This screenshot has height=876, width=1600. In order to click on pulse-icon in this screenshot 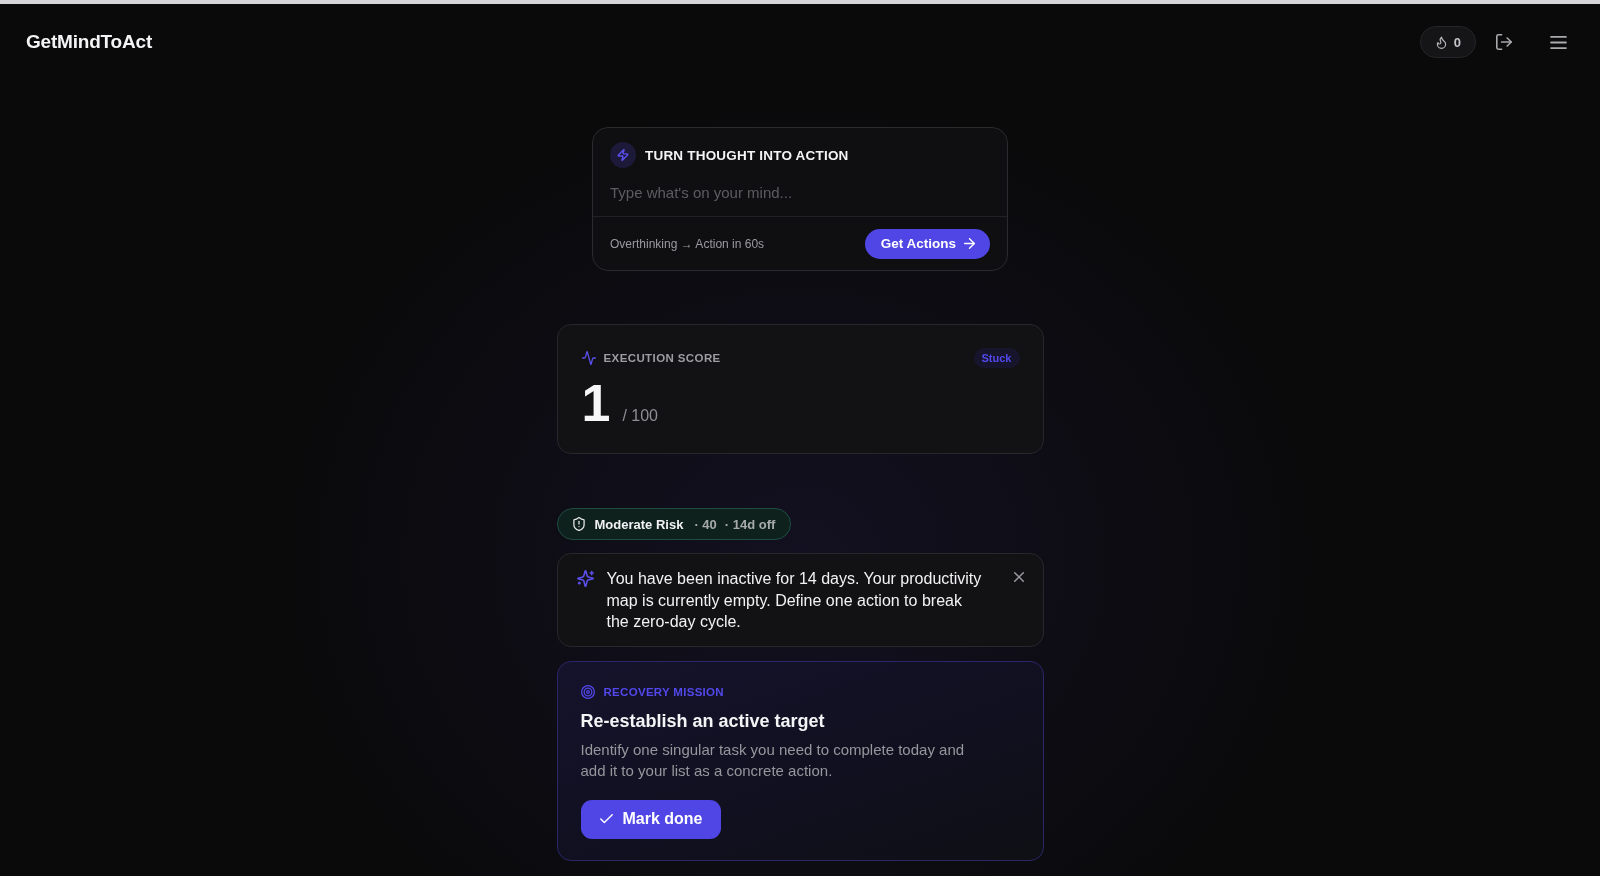, I will do `click(588, 358)`.